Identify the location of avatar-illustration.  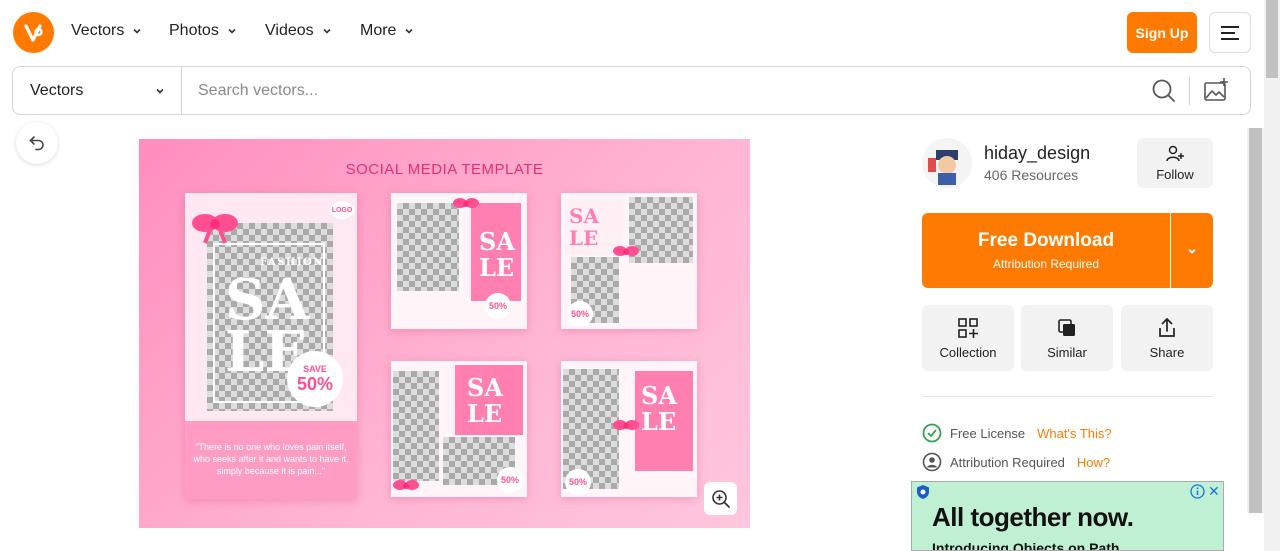
(947, 163).